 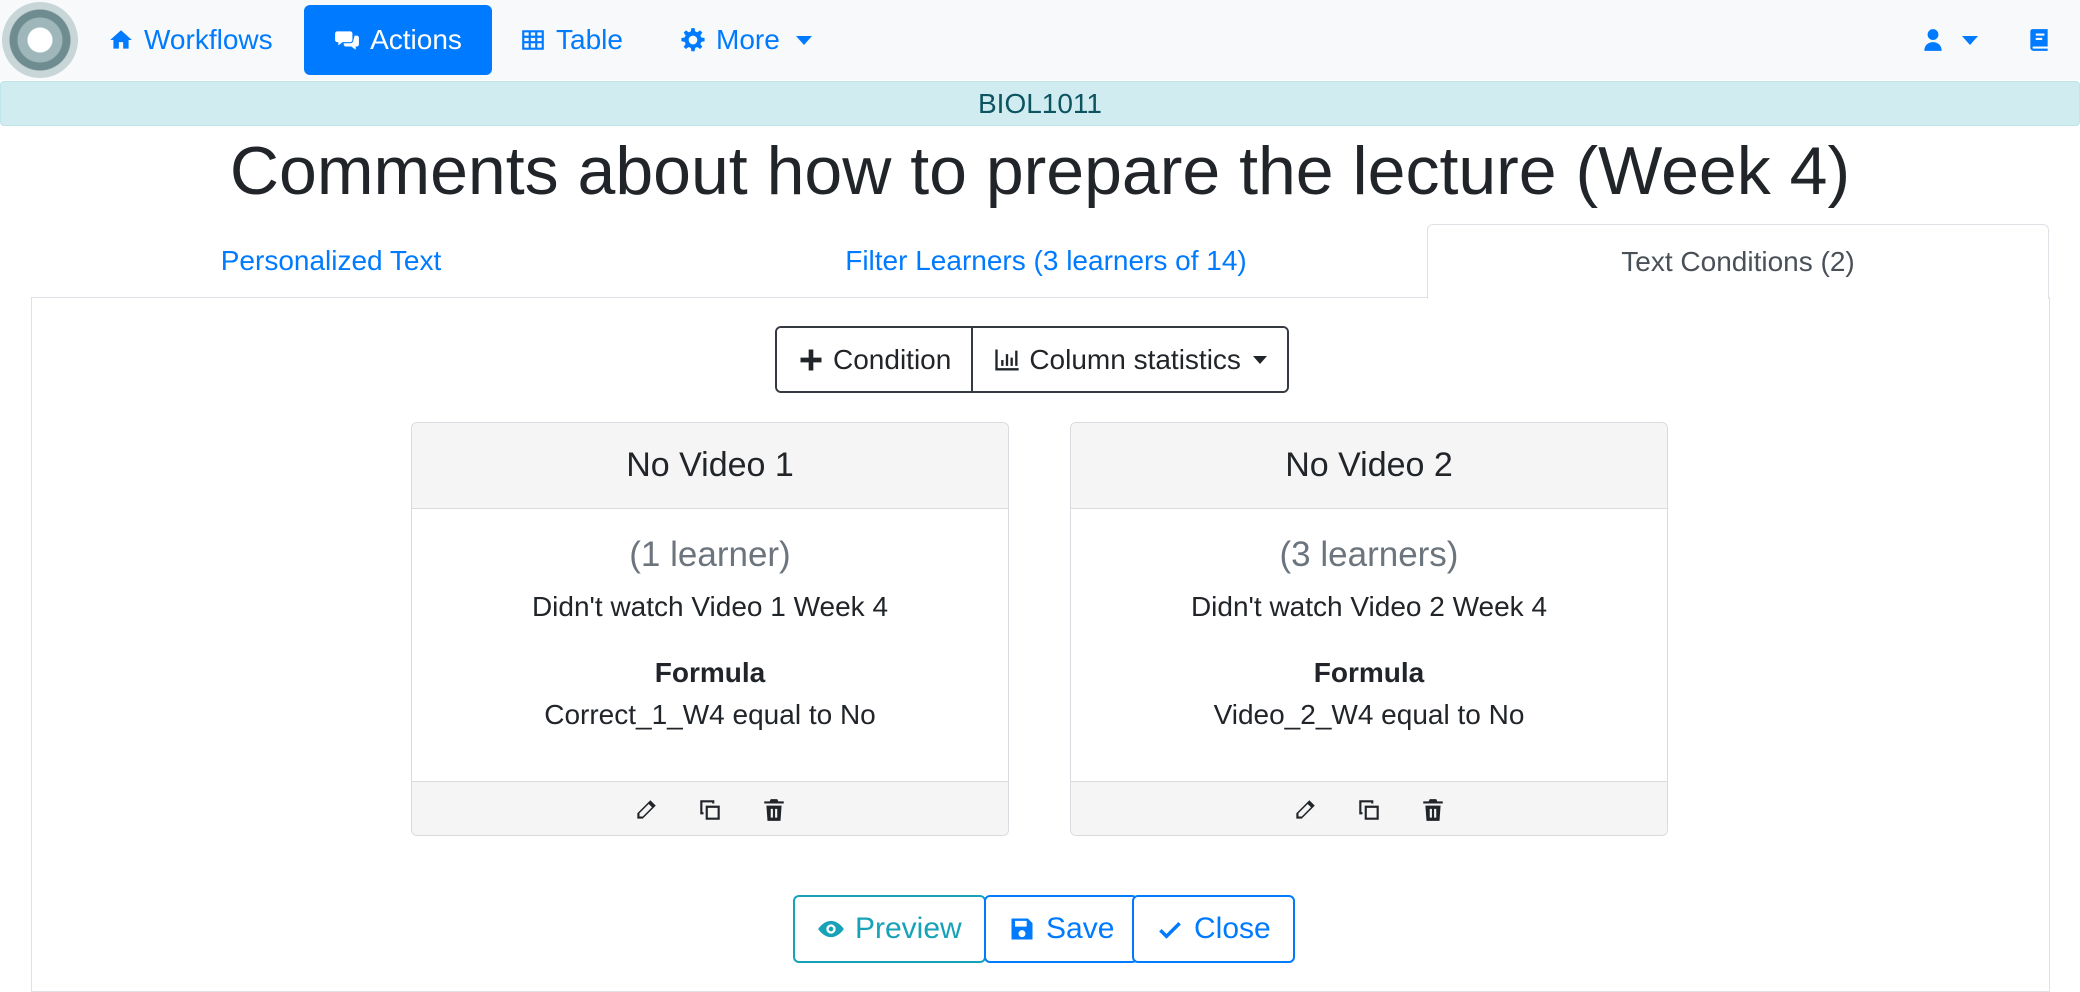 What do you see at coordinates (710, 554) in the screenshot?
I see `learner-count: (1 learner)` at bounding box center [710, 554].